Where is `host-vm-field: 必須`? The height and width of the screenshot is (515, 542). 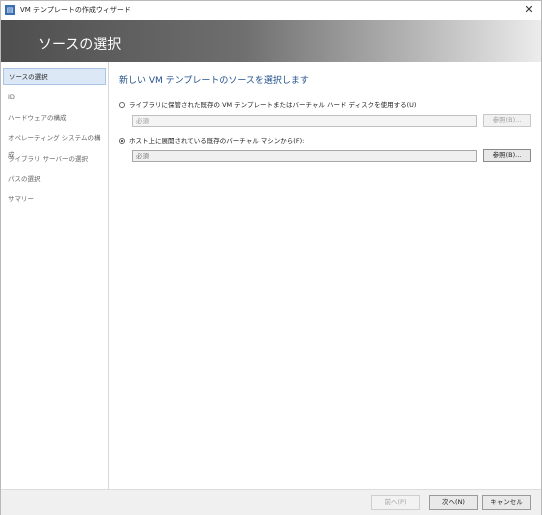
host-vm-field: 必須 is located at coordinates (304, 156).